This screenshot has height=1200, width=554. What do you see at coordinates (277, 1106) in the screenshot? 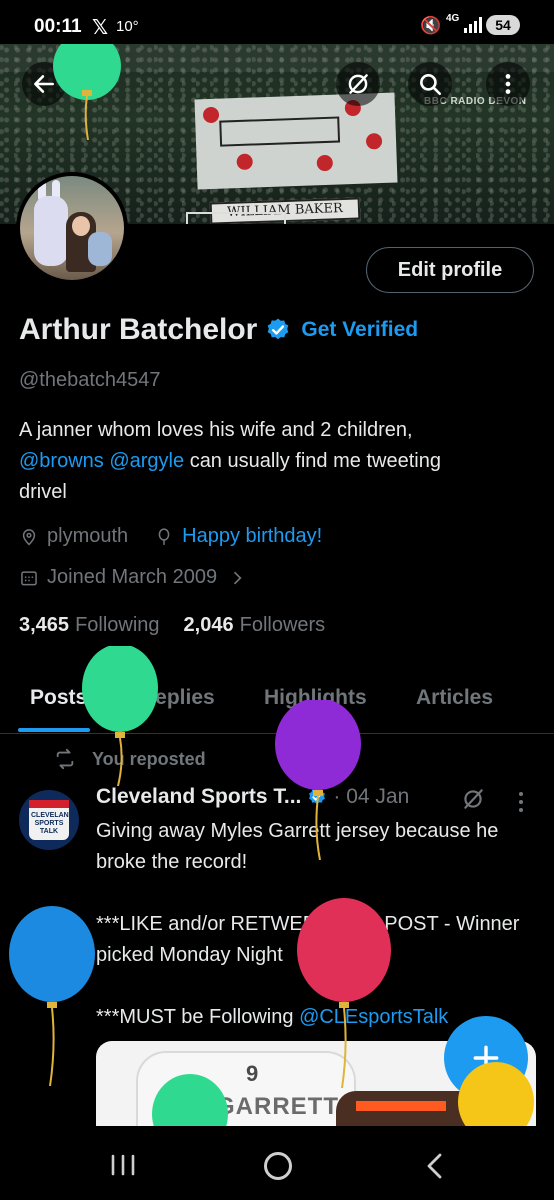
I see `jersey-name-text: GARRETT` at bounding box center [277, 1106].